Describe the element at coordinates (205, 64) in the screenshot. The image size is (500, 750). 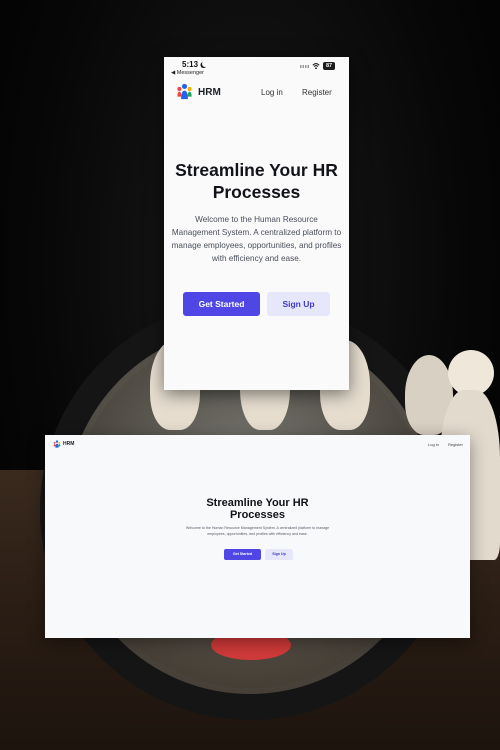
I see `moon-icon` at that location.